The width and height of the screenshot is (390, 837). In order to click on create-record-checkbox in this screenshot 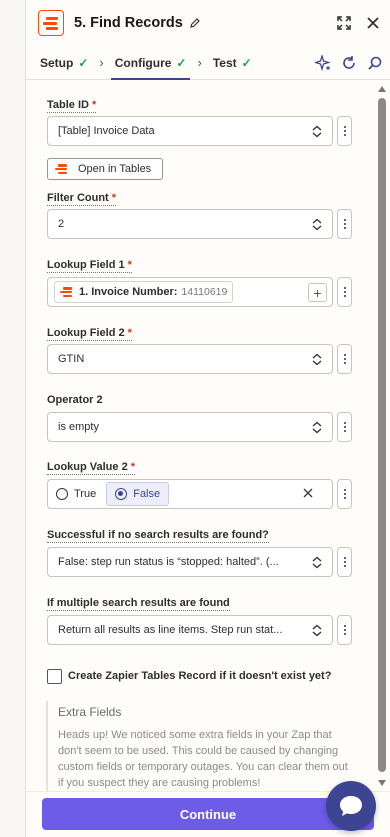, I will do `click(54, 676)`.